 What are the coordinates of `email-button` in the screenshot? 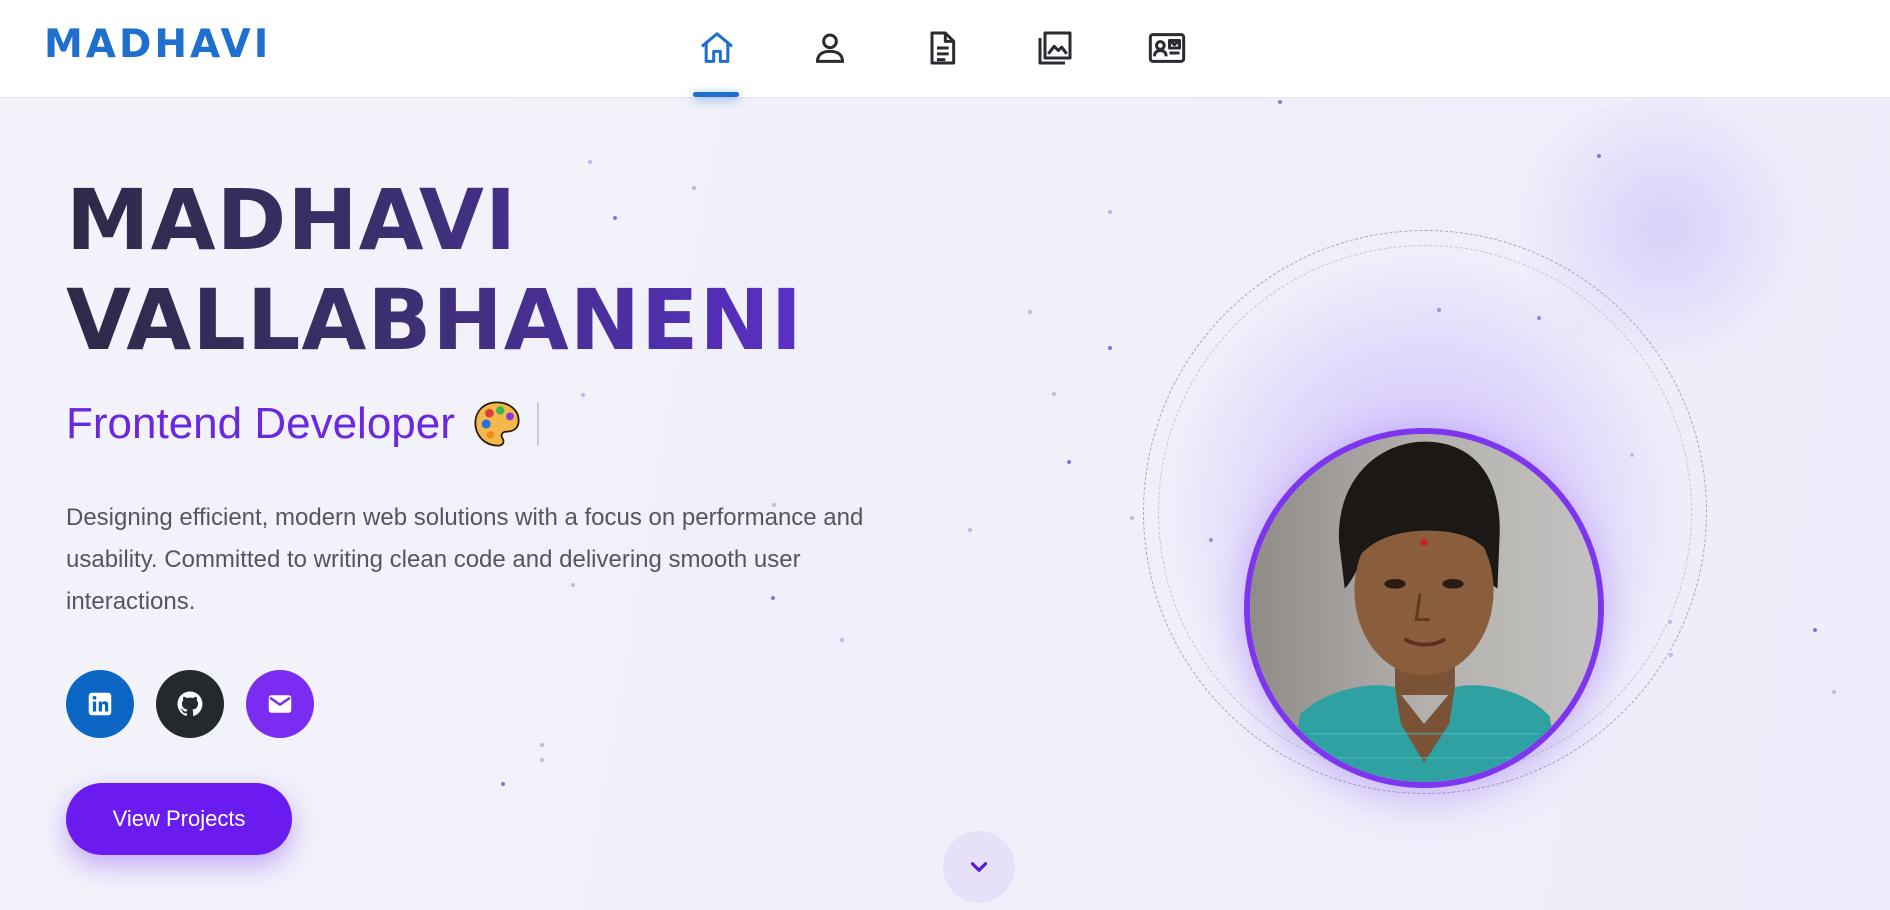 It's located at (280, 704).